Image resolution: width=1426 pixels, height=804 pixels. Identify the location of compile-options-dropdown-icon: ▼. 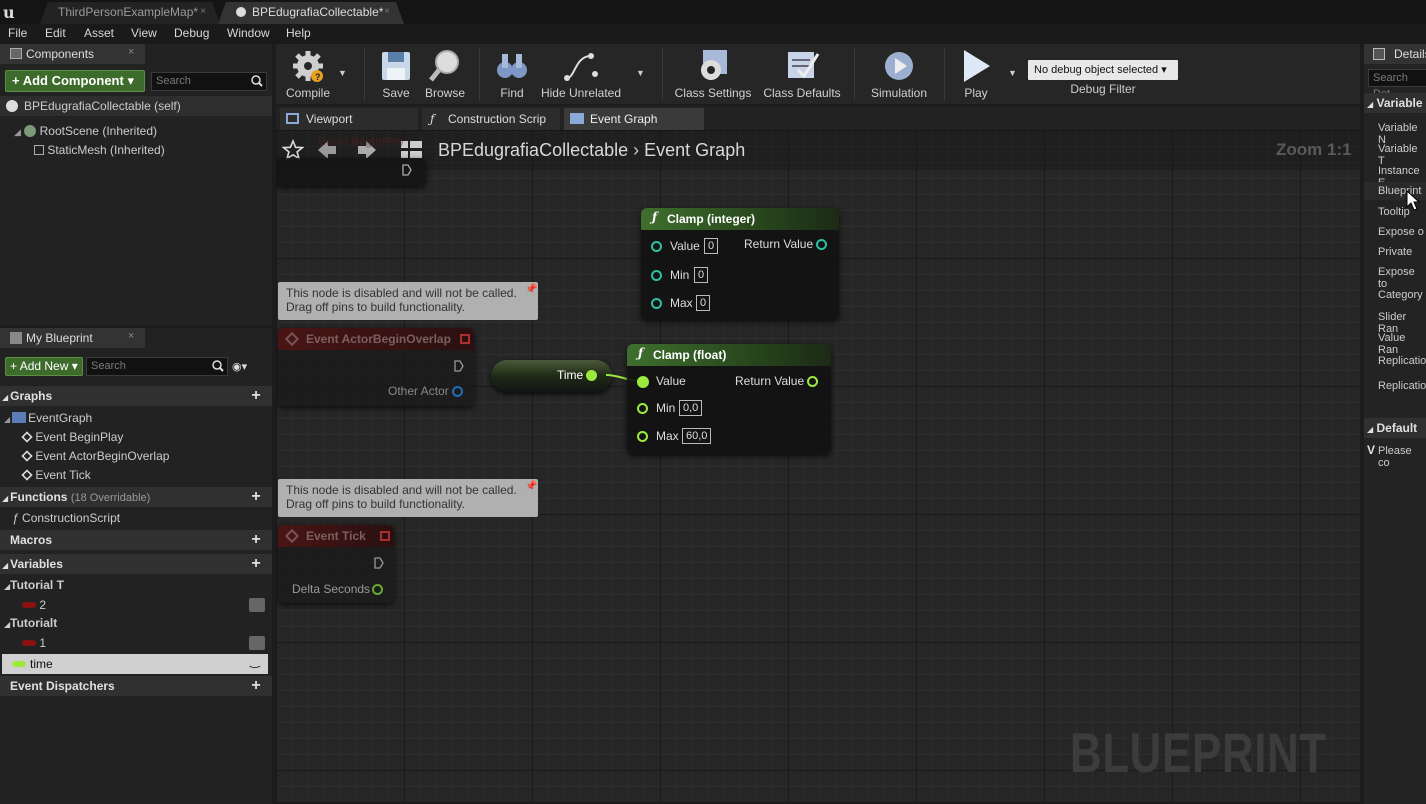
(342, 73).